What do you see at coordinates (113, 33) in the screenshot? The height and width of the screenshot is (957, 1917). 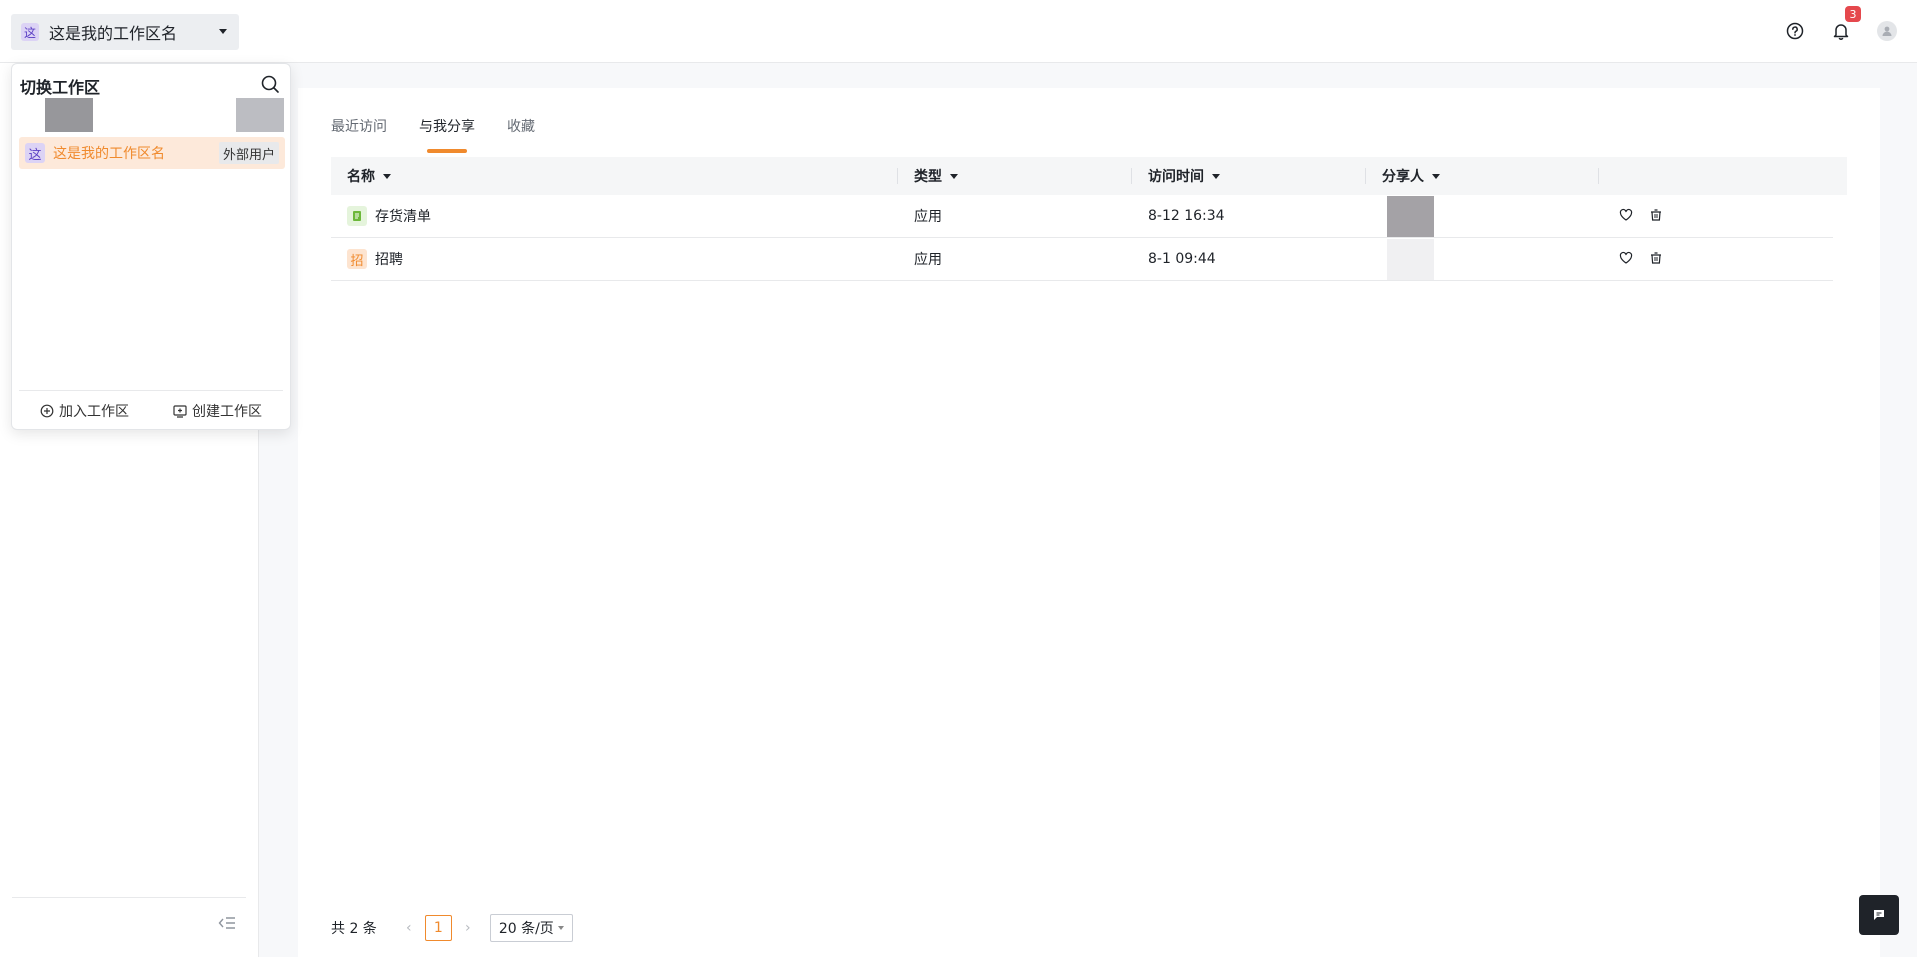 I see `workspace-name: 这是我的工作区名` at bounding box center [113, 33].